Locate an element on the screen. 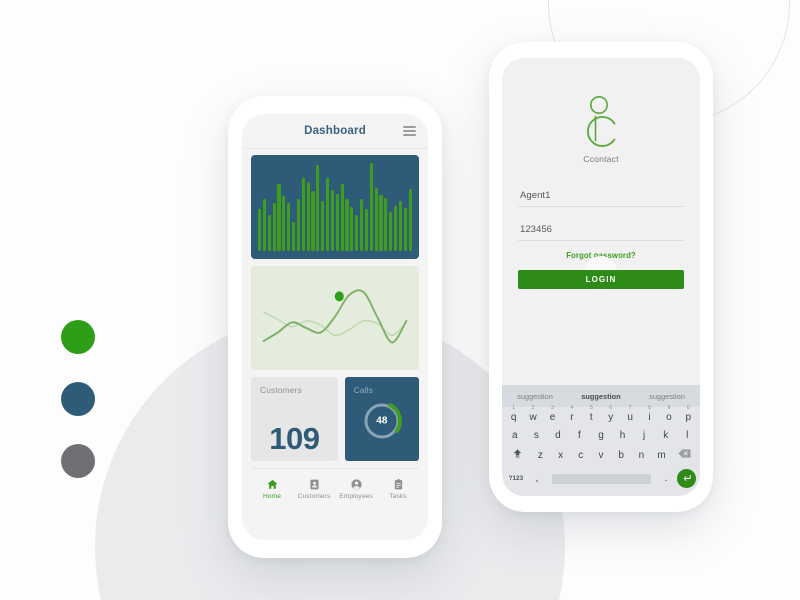 The image size is (800, 600). backspace-key is located at coordinates (685, 455).